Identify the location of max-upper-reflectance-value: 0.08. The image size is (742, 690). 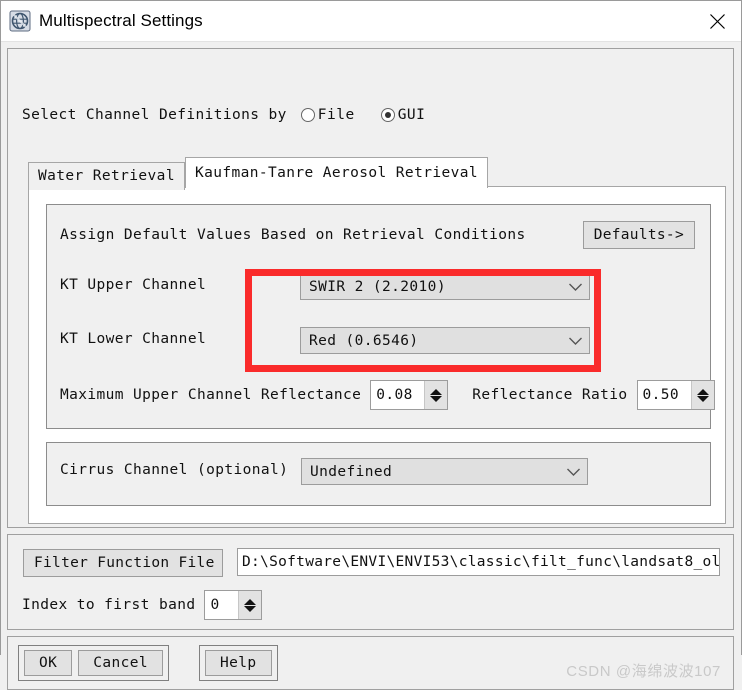
(398, 395).